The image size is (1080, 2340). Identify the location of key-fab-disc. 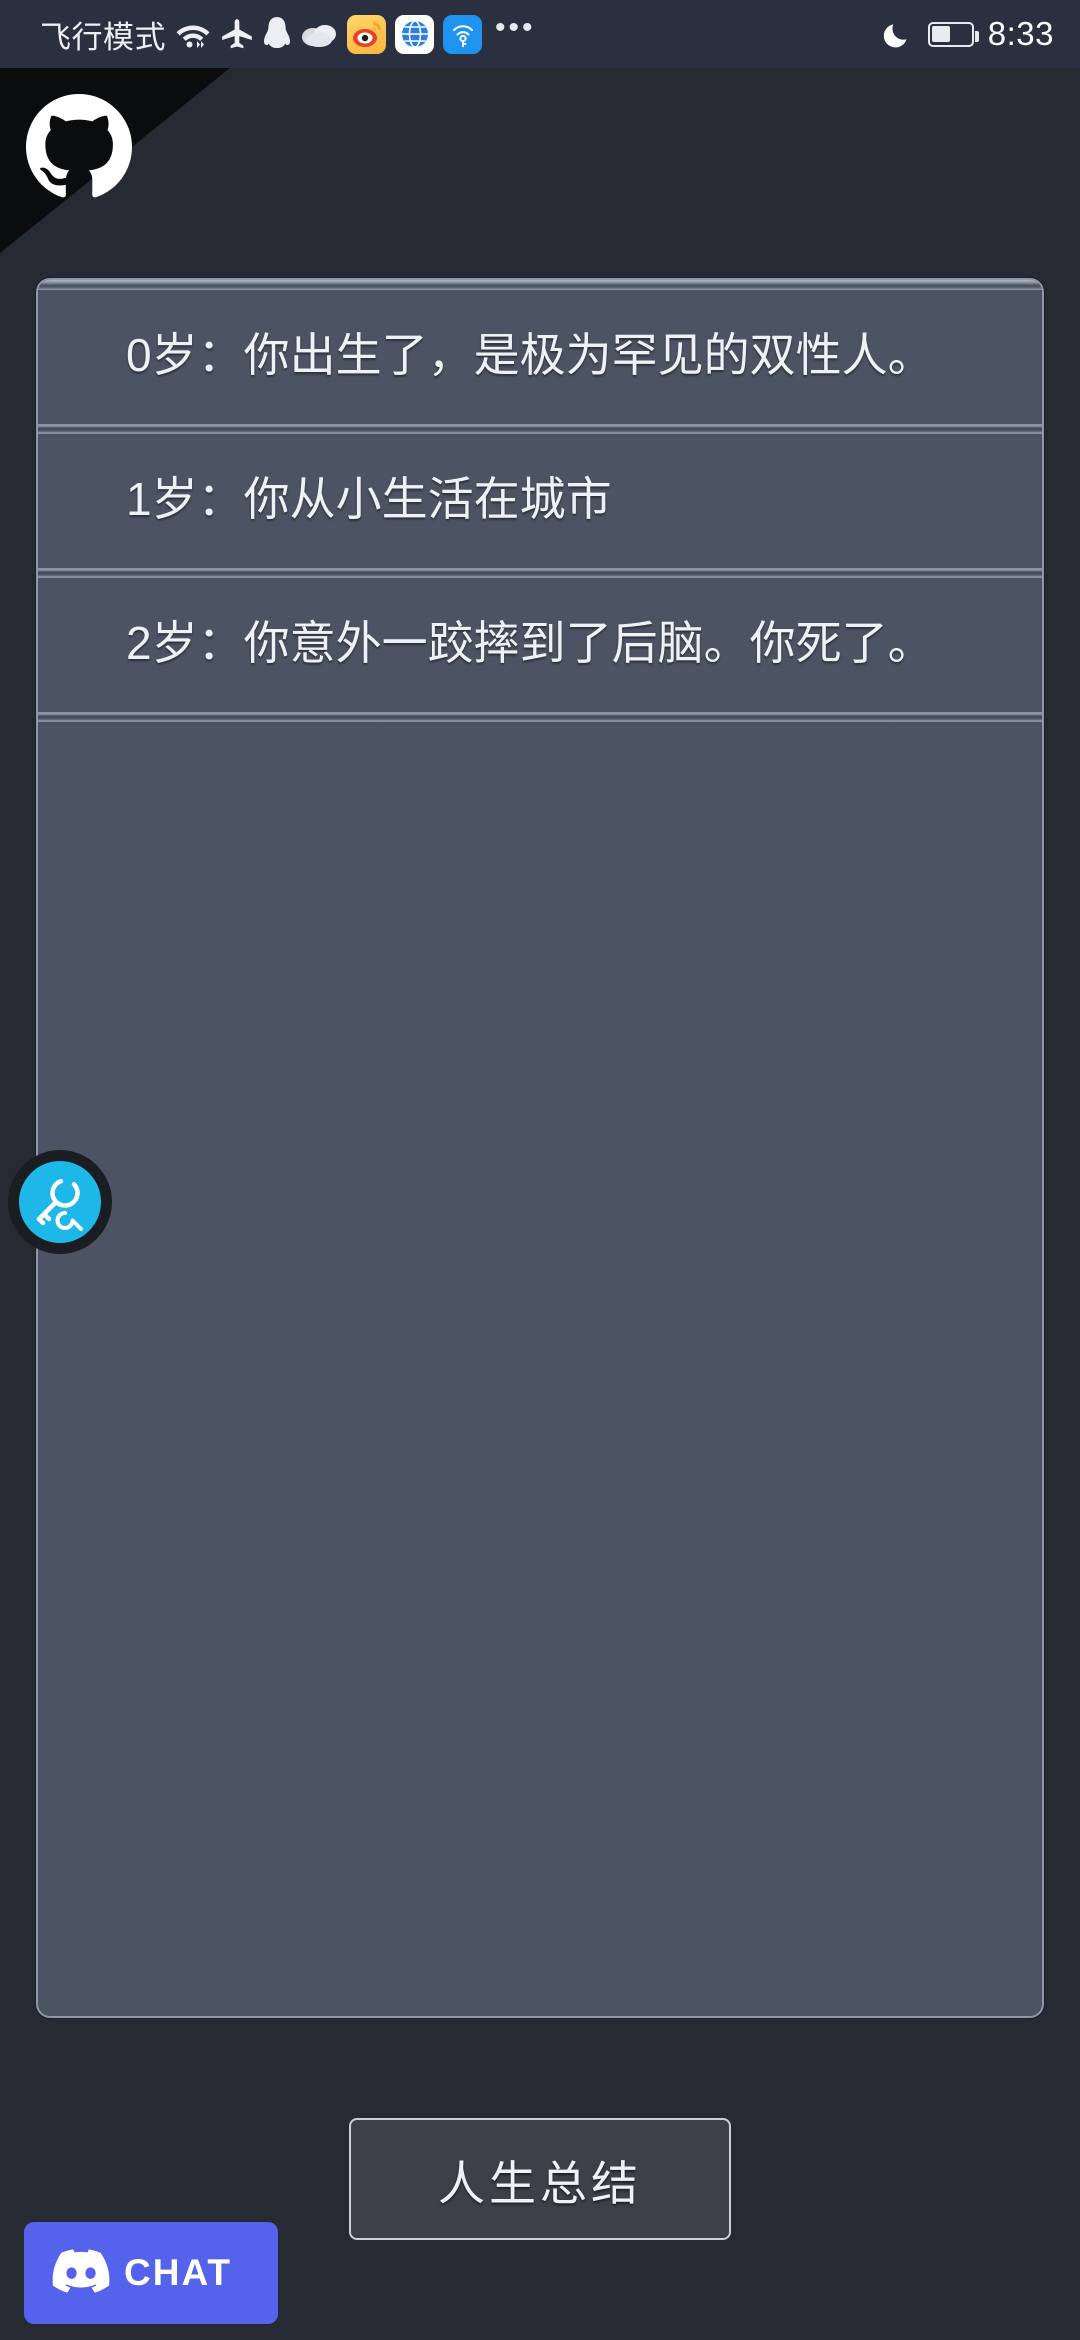
(60, 1202).